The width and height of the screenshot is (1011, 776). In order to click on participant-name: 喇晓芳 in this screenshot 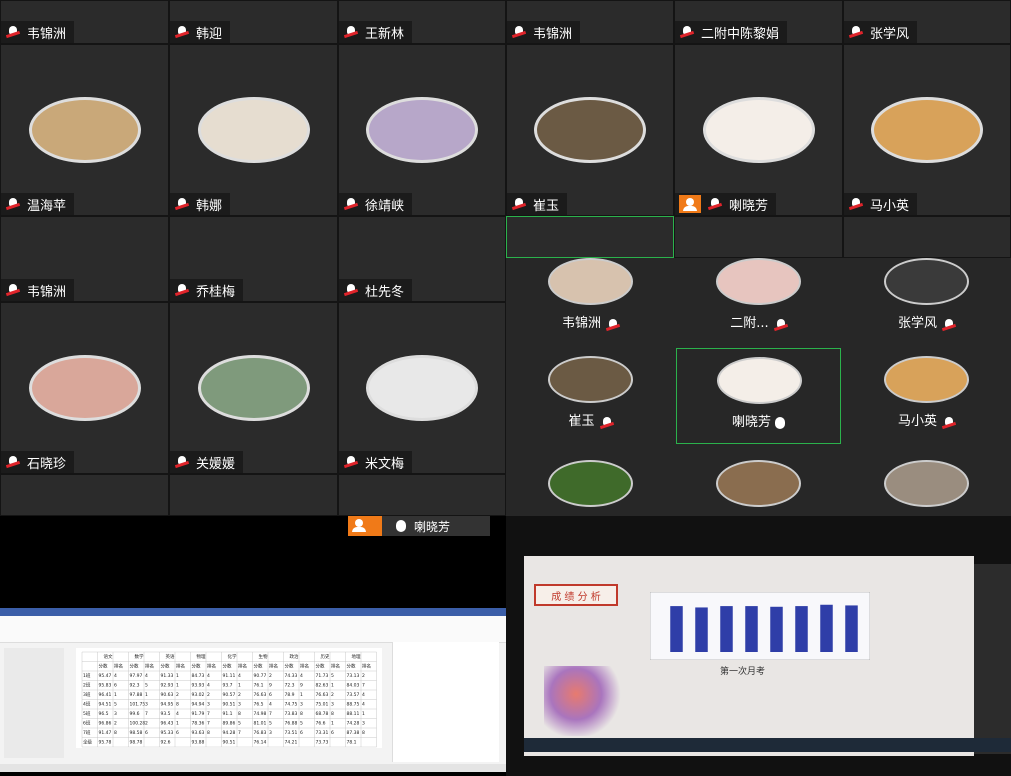, I will do `click(749, 206)`.